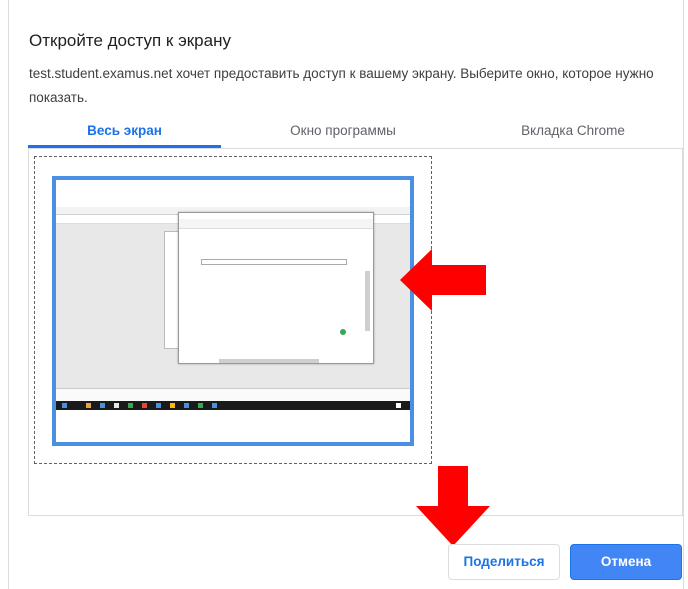 The image size is (688, 589). What do you see at coordinates (573, 133) in the screenshot?
I see `tab-chrome-tab: Вкладка Chrome` at bounding box center [573, 133].